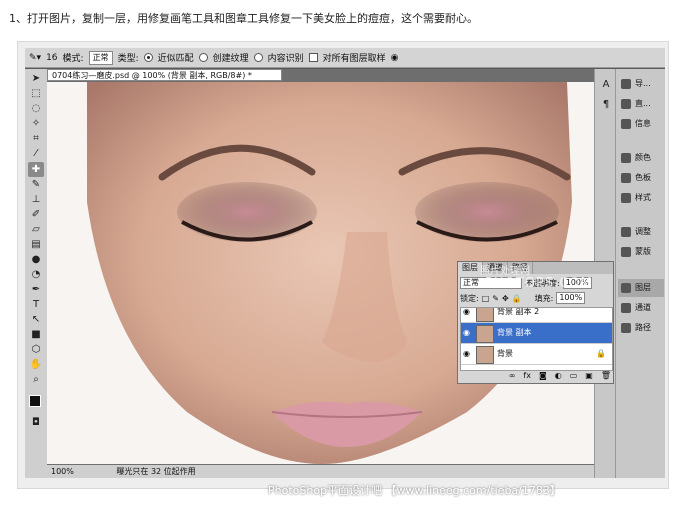  I want to click on radio-texture, so click(203, 57).